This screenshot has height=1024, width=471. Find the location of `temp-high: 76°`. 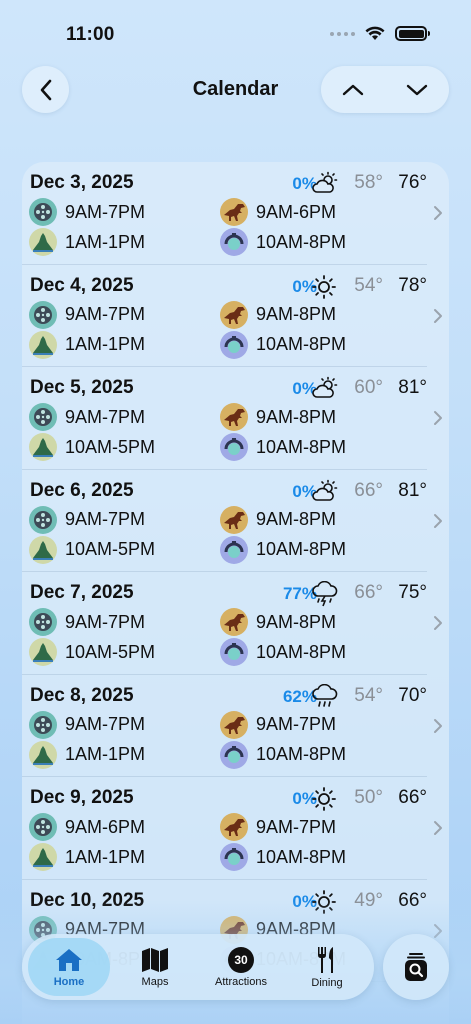

temp-high: 76° is located at coordinates (412, 182).